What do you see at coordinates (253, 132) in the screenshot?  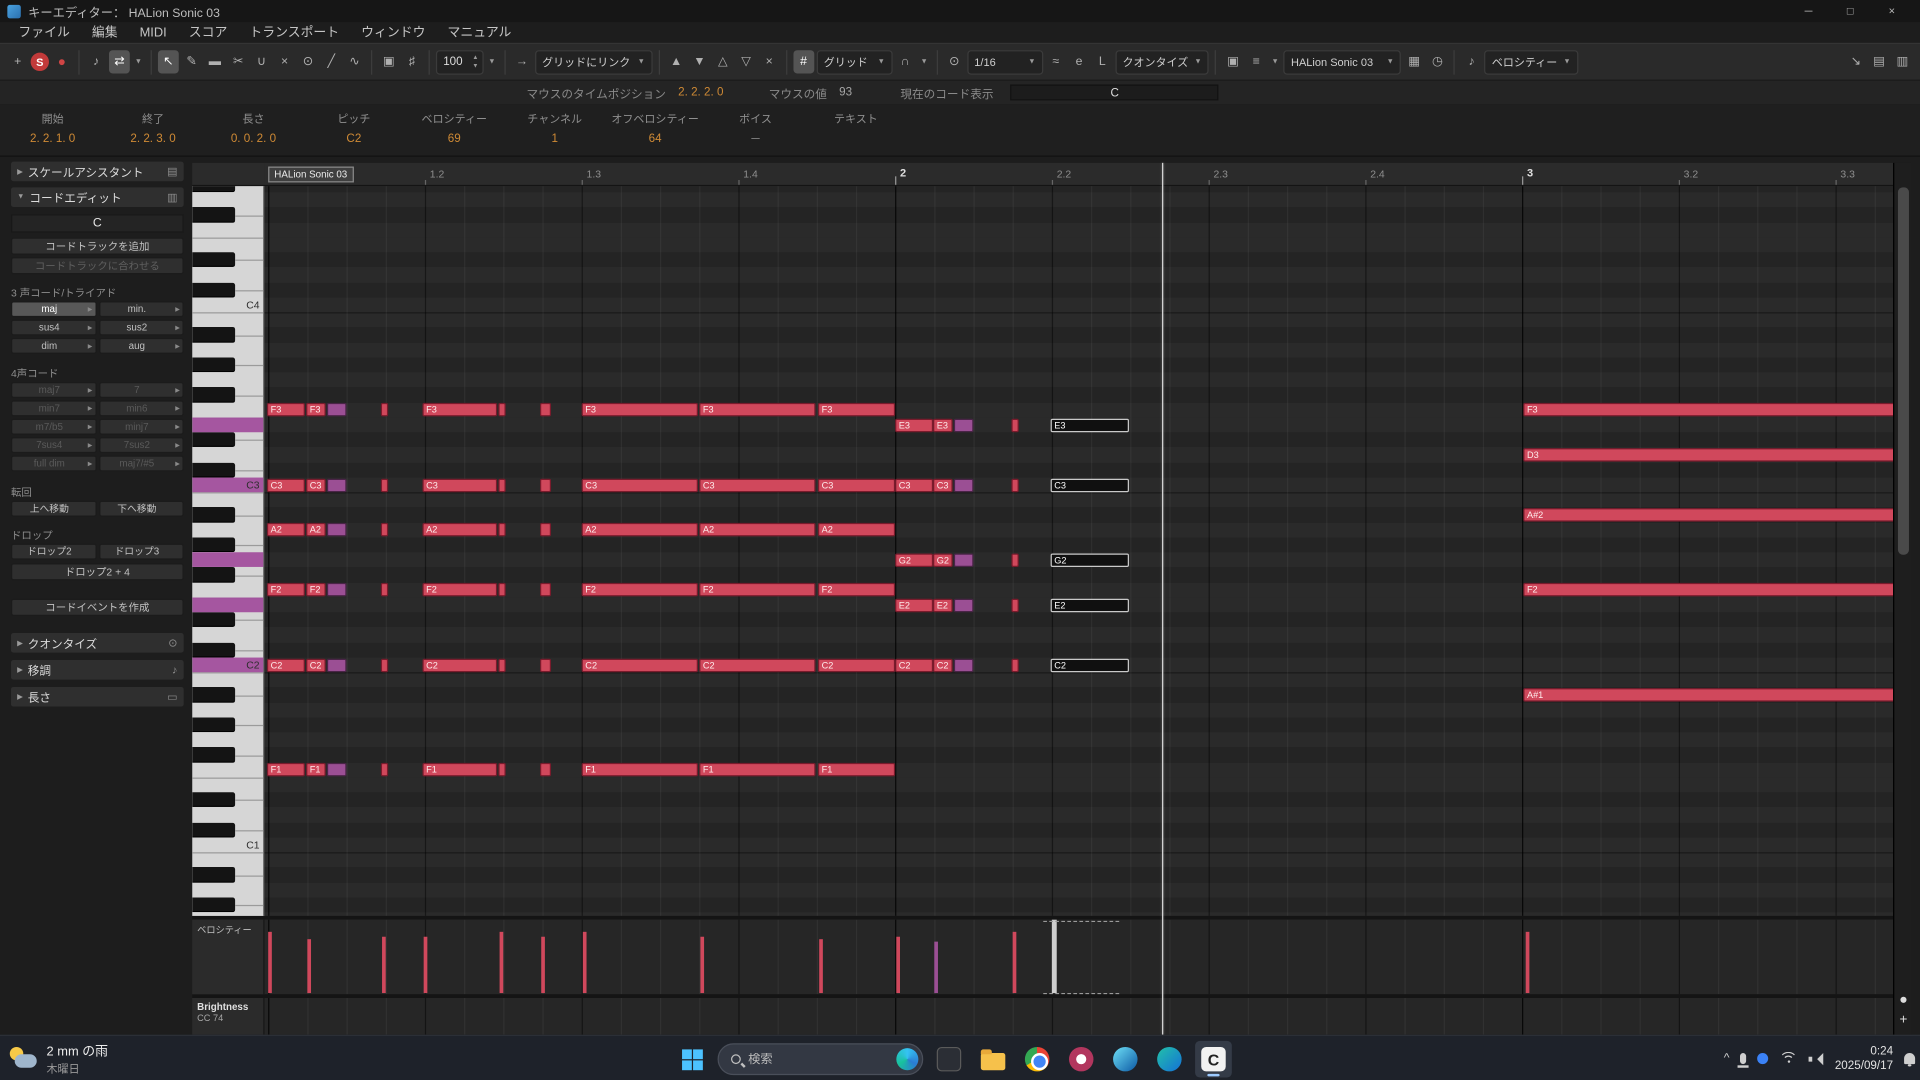 I see `info-field: 長さ 0. 0. 2. 0` at bounding box center [253, 132].